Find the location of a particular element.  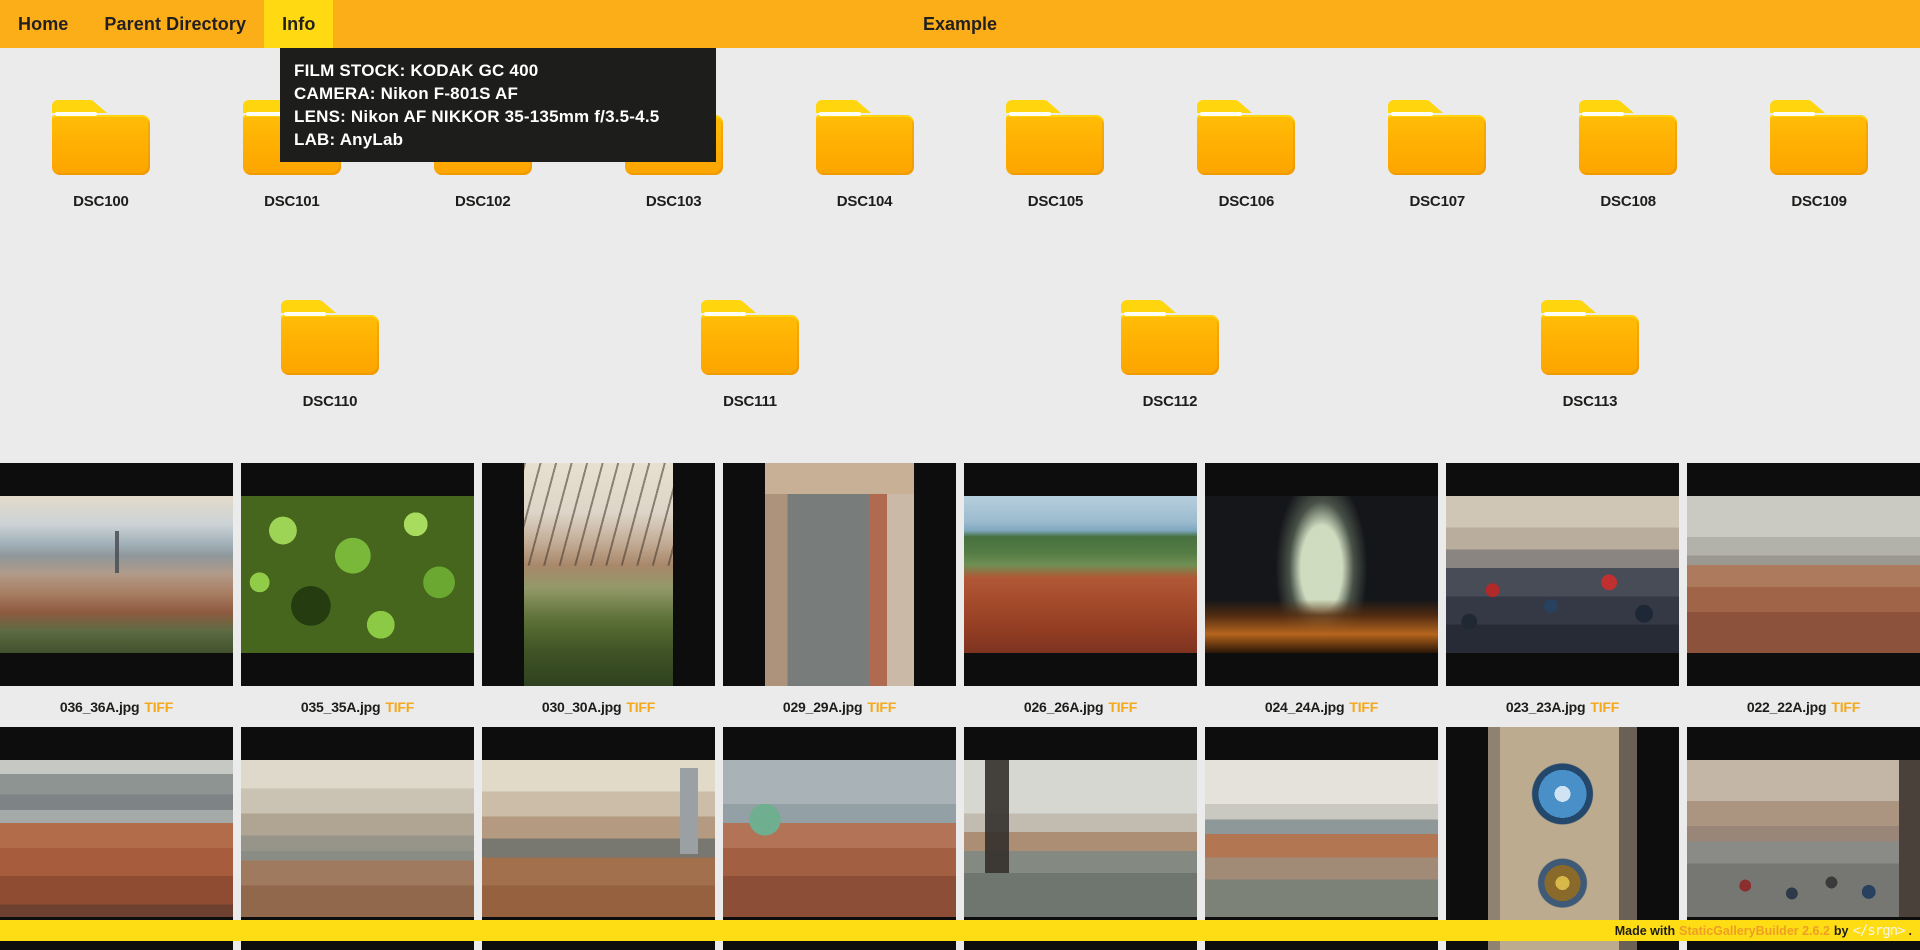

folder-item: DSC105 is located at coordinates (1055, 155).